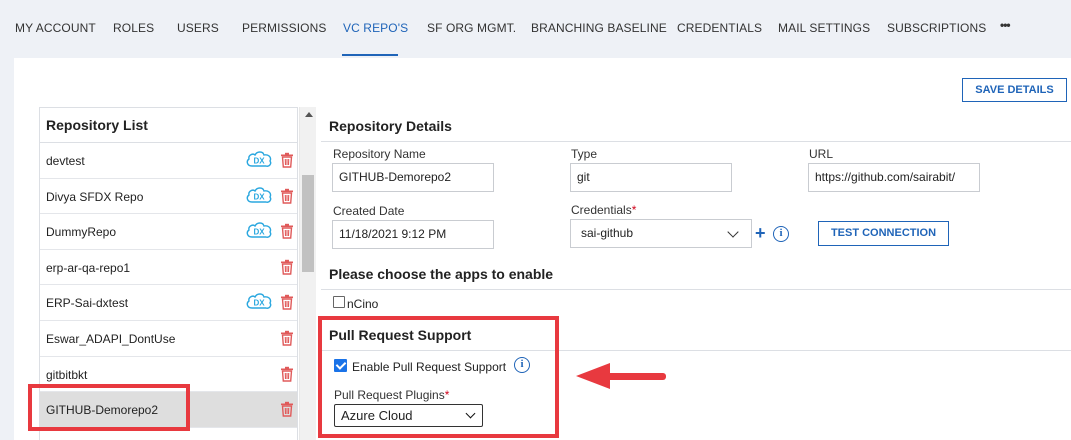 Image resolution: width=1071 pixels, height=440 pixels. I want to click on repository-list-item: Eswar_ADAPI_DontUse, so click(168, 339).